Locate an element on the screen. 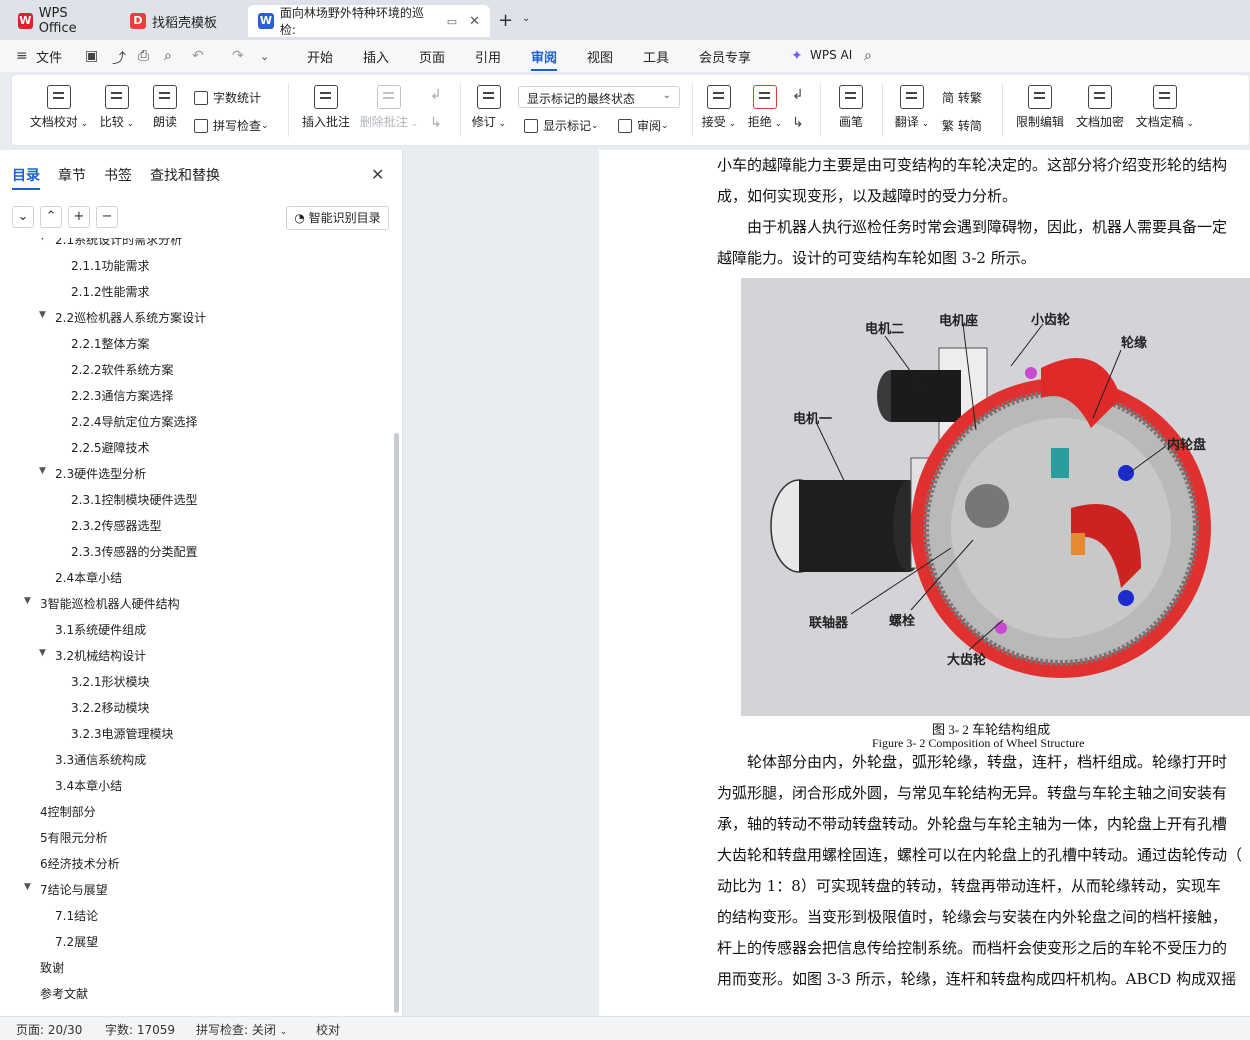 Image resolution: width=1250 pixels, height=1040 pixels. menu-page: 页面 is located at coordinates (432, 56).